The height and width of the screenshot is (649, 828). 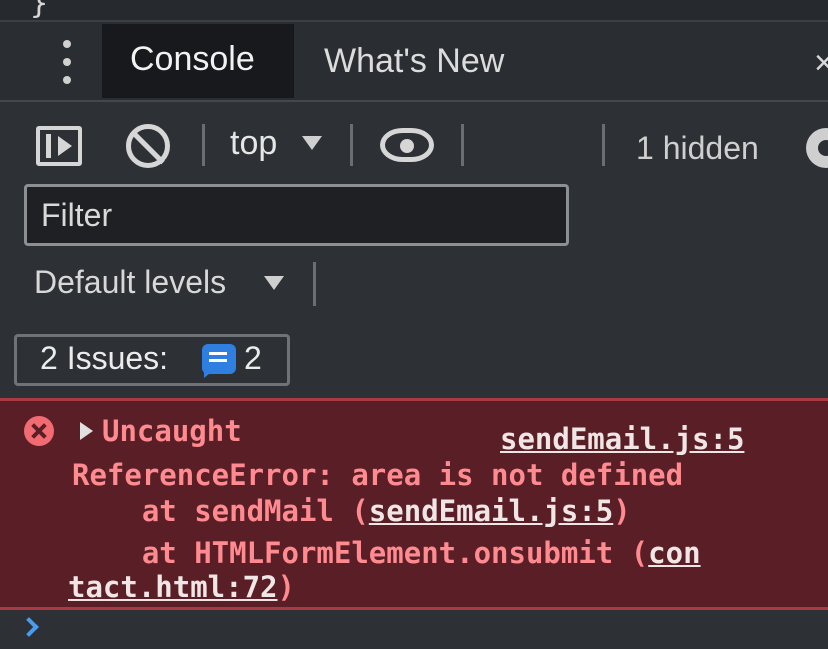 I want to click on code-editor-strip, so click(x=414, y=11).